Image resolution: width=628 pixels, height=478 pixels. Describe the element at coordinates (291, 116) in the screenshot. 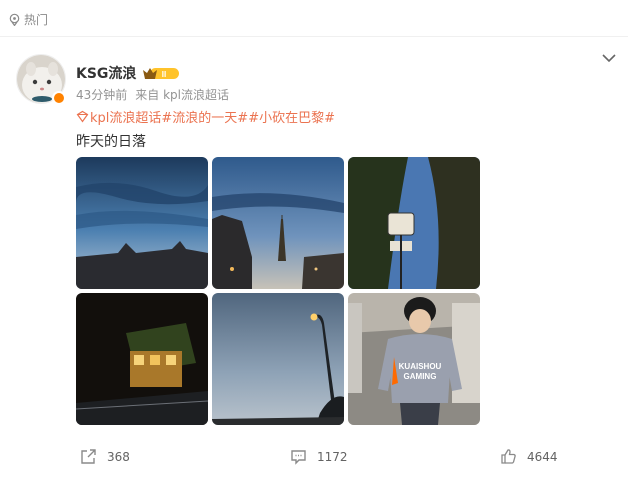

I see `topic-link-paris: #小砍在巴黎#` at that location.